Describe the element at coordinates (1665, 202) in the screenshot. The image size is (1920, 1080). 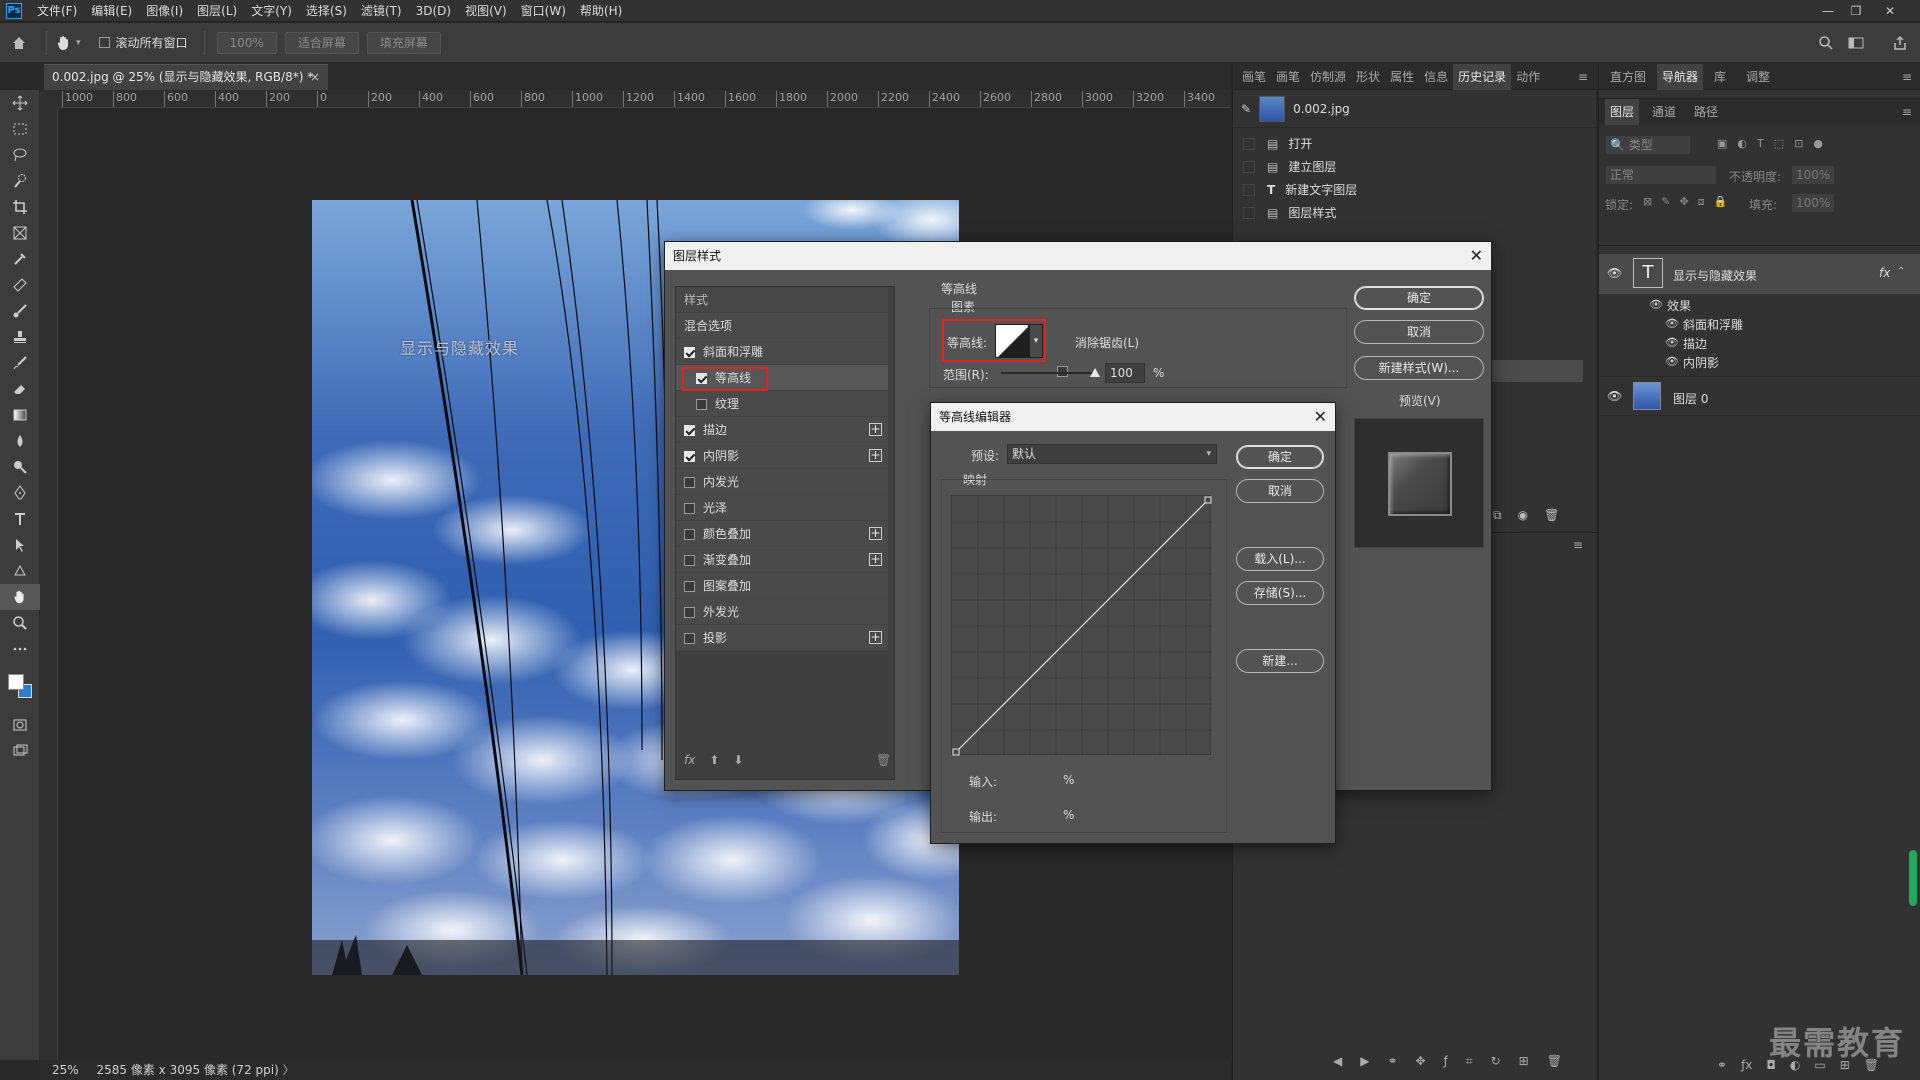
I see `lock-image-icon: ✎` at that location.